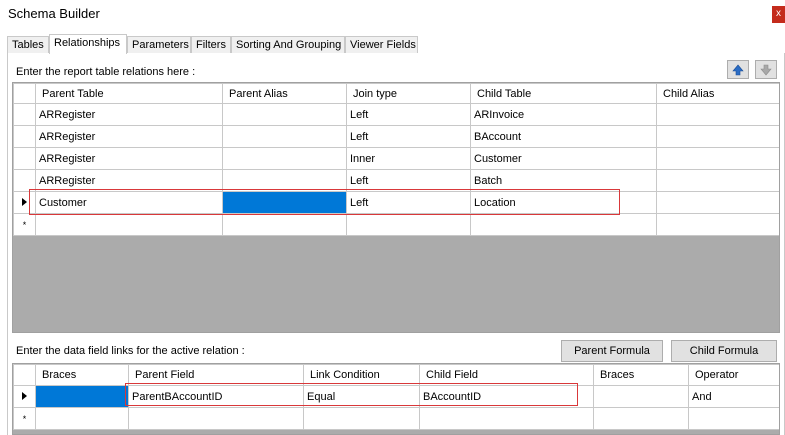 This screenshot has height=435, width=785. Describe the element at coordinates (733, 375) in the screenshot. I see `column-header-operator: Operator` at that location.